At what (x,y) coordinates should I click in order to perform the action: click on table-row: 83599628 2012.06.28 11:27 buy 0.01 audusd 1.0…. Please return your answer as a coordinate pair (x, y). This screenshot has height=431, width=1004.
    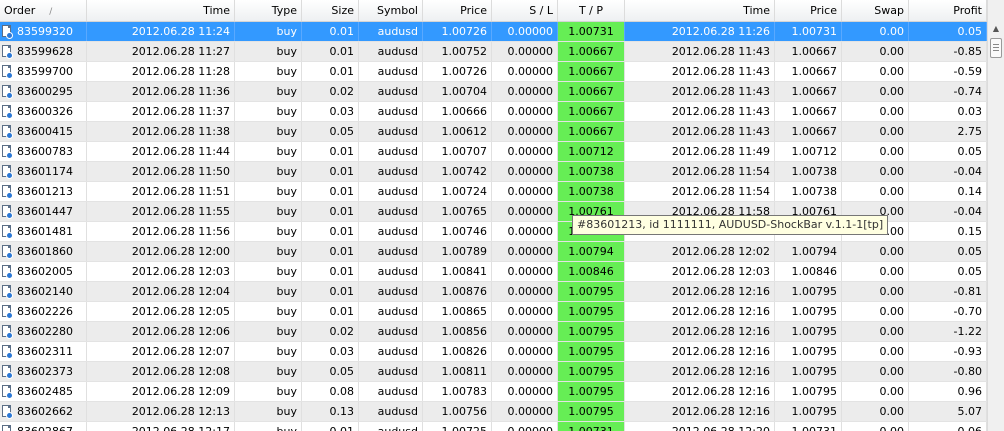
    Looking at the image, I should click on (493, 52).